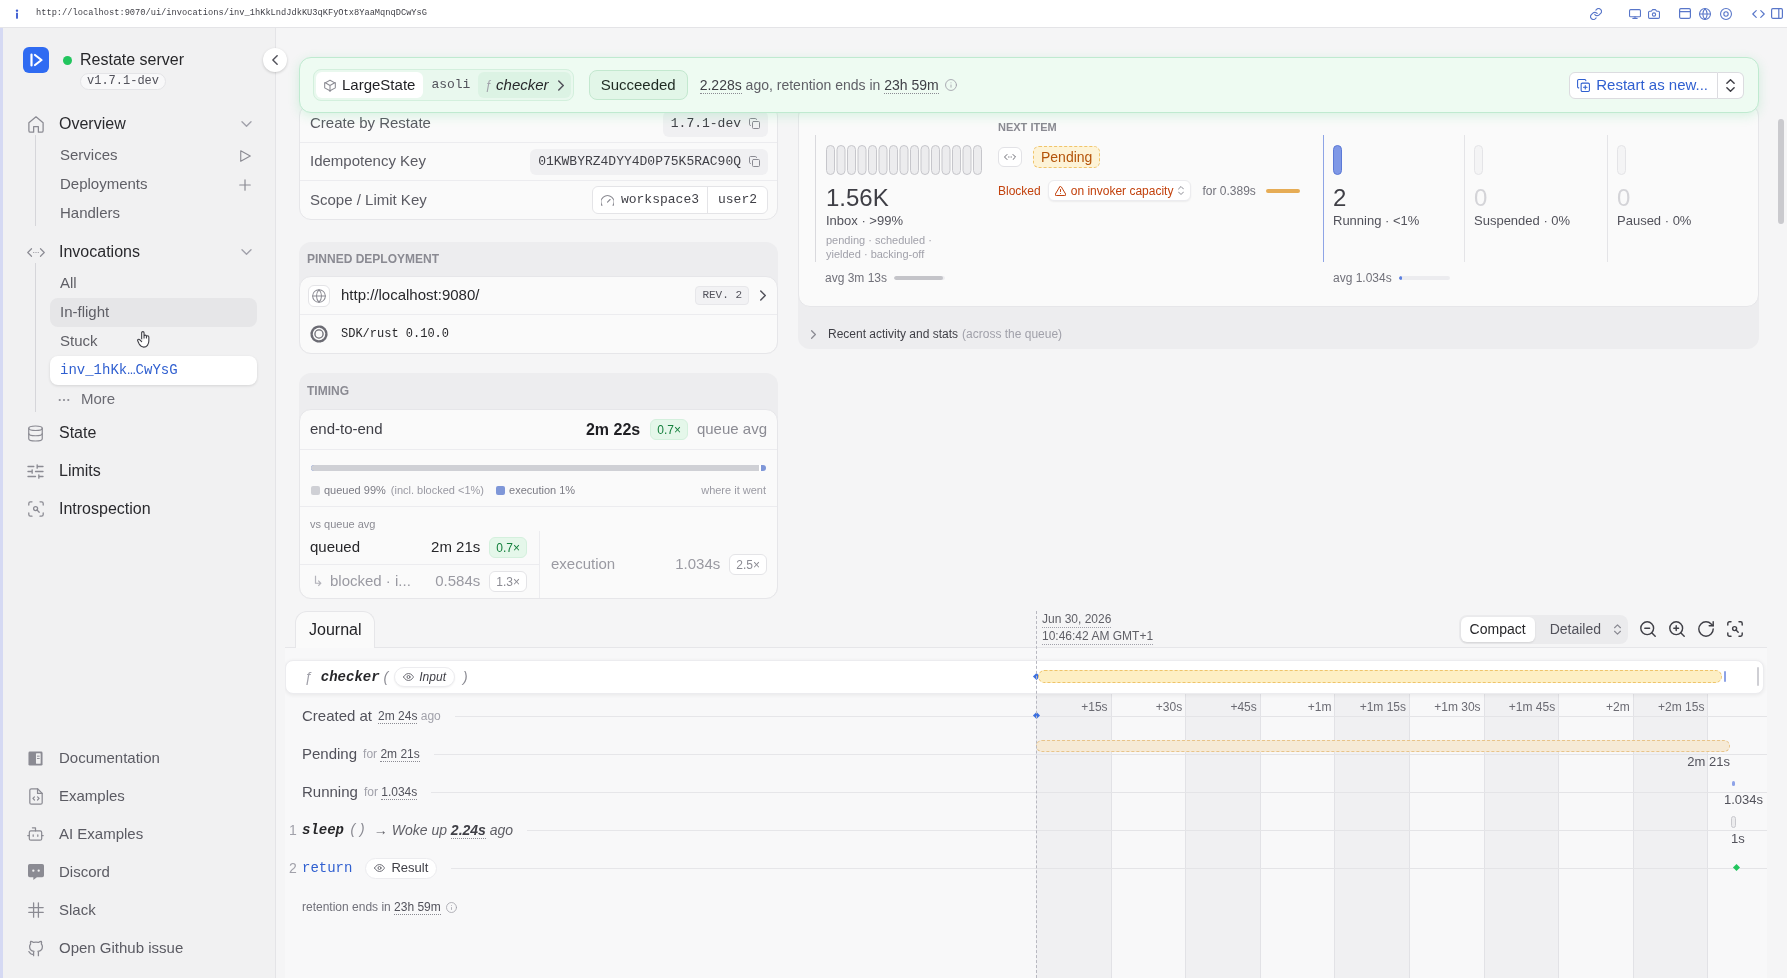 The height and width of the screenshot is (978, 1787). I want to click on journal-tab: Journal, so click(335, 629).